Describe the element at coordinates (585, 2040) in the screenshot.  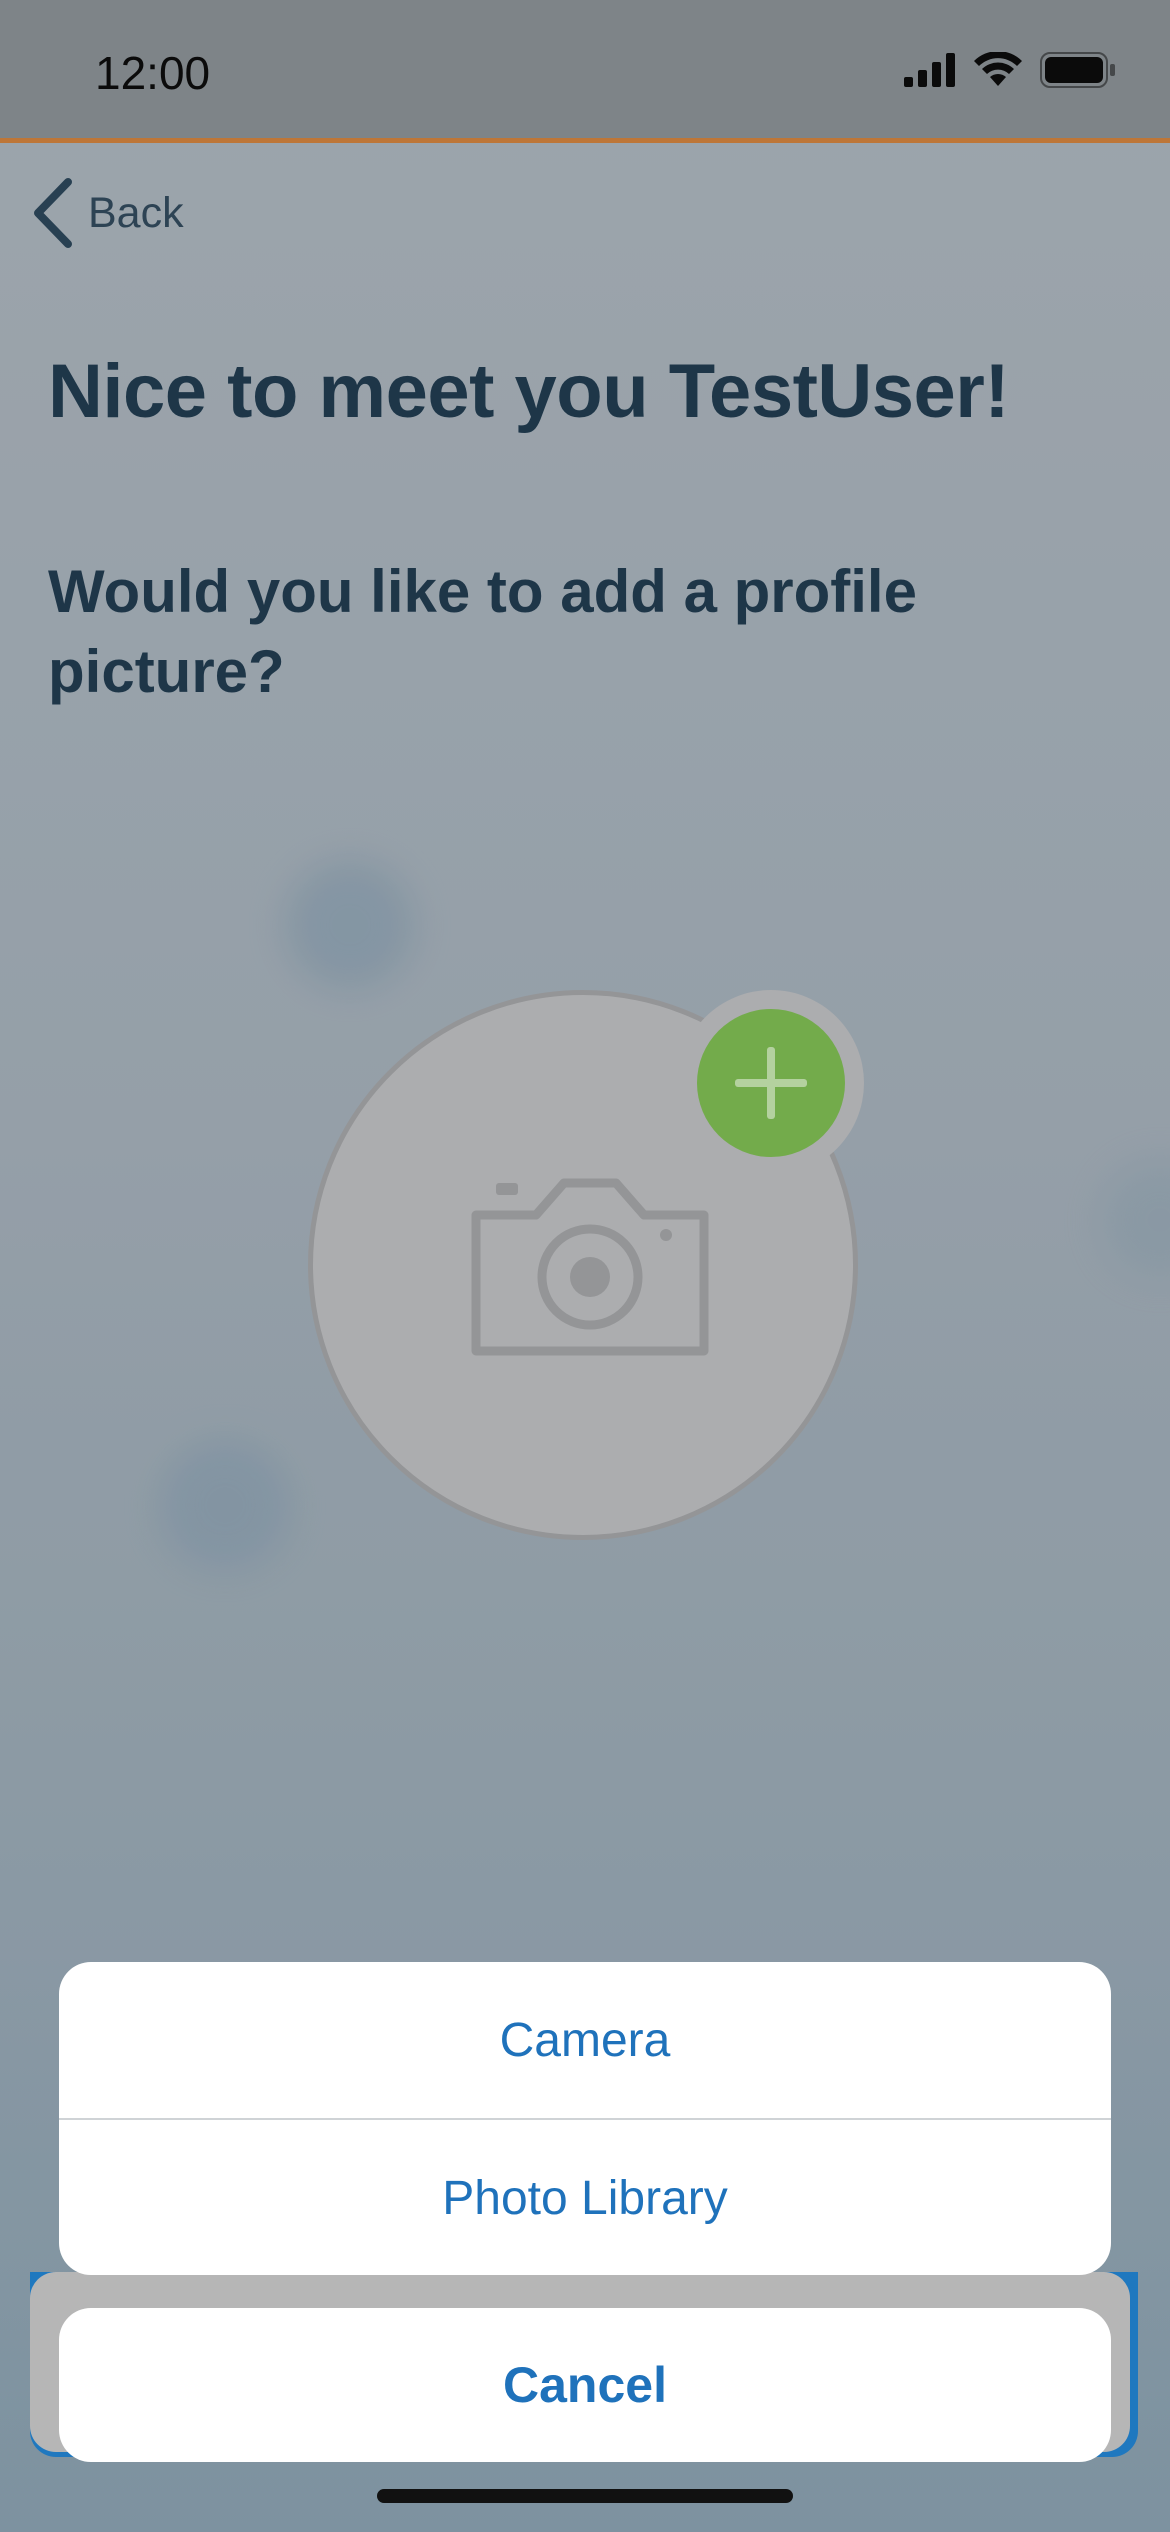
I see `camera-option: Camera` at that location.